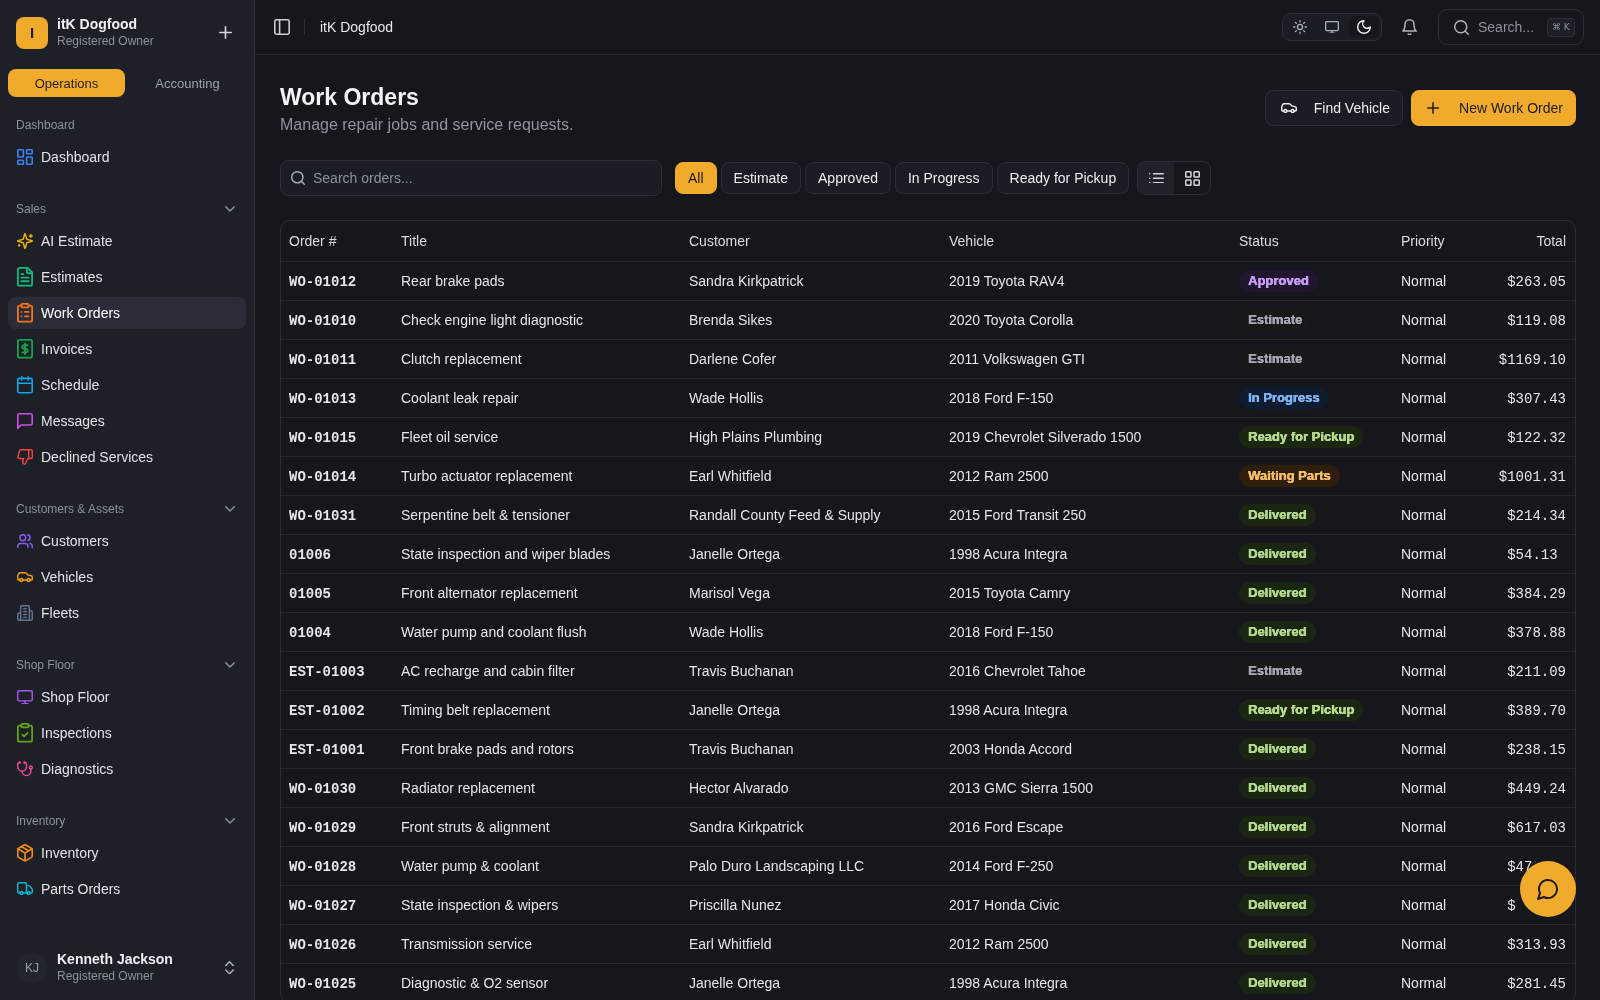 The width and height of the screenshot is (1600, 1000). What do you see at coordinates (323, 359) in the screenshot?
I see `order-number: WO-01011` at bounding box center [323, 359].